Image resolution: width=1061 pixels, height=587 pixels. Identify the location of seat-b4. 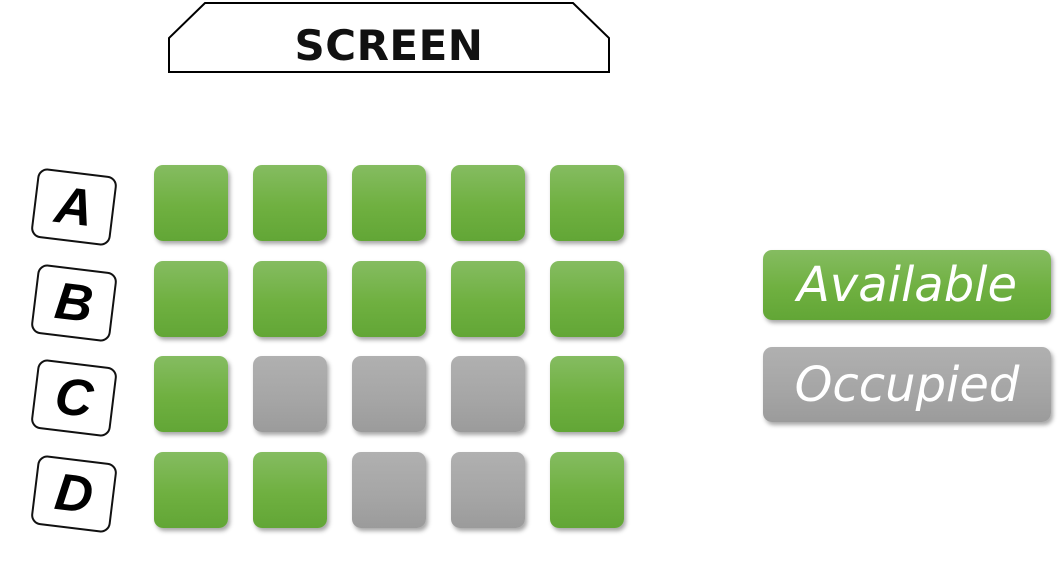
(488, 299).